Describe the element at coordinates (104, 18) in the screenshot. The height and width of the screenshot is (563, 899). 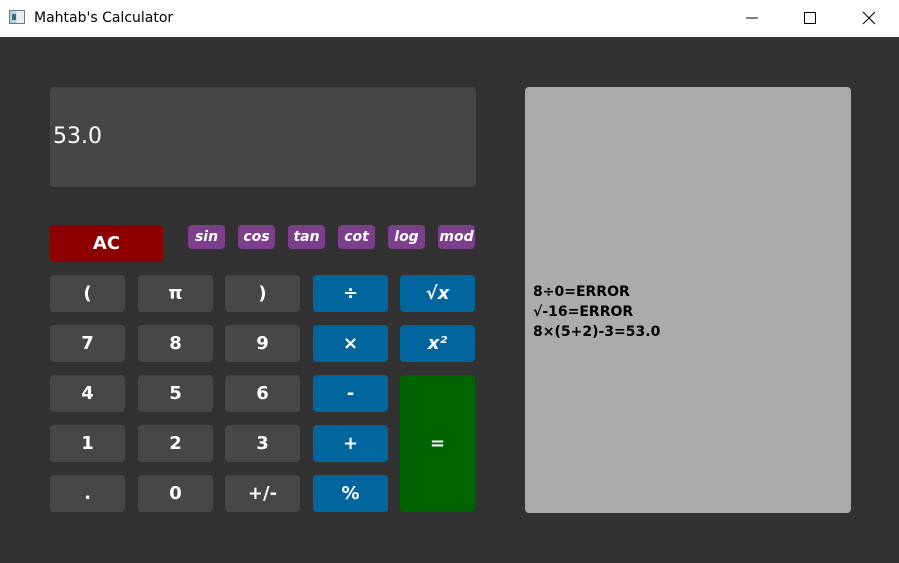
I see `window-title: Mahtab's Calculator` at that location.